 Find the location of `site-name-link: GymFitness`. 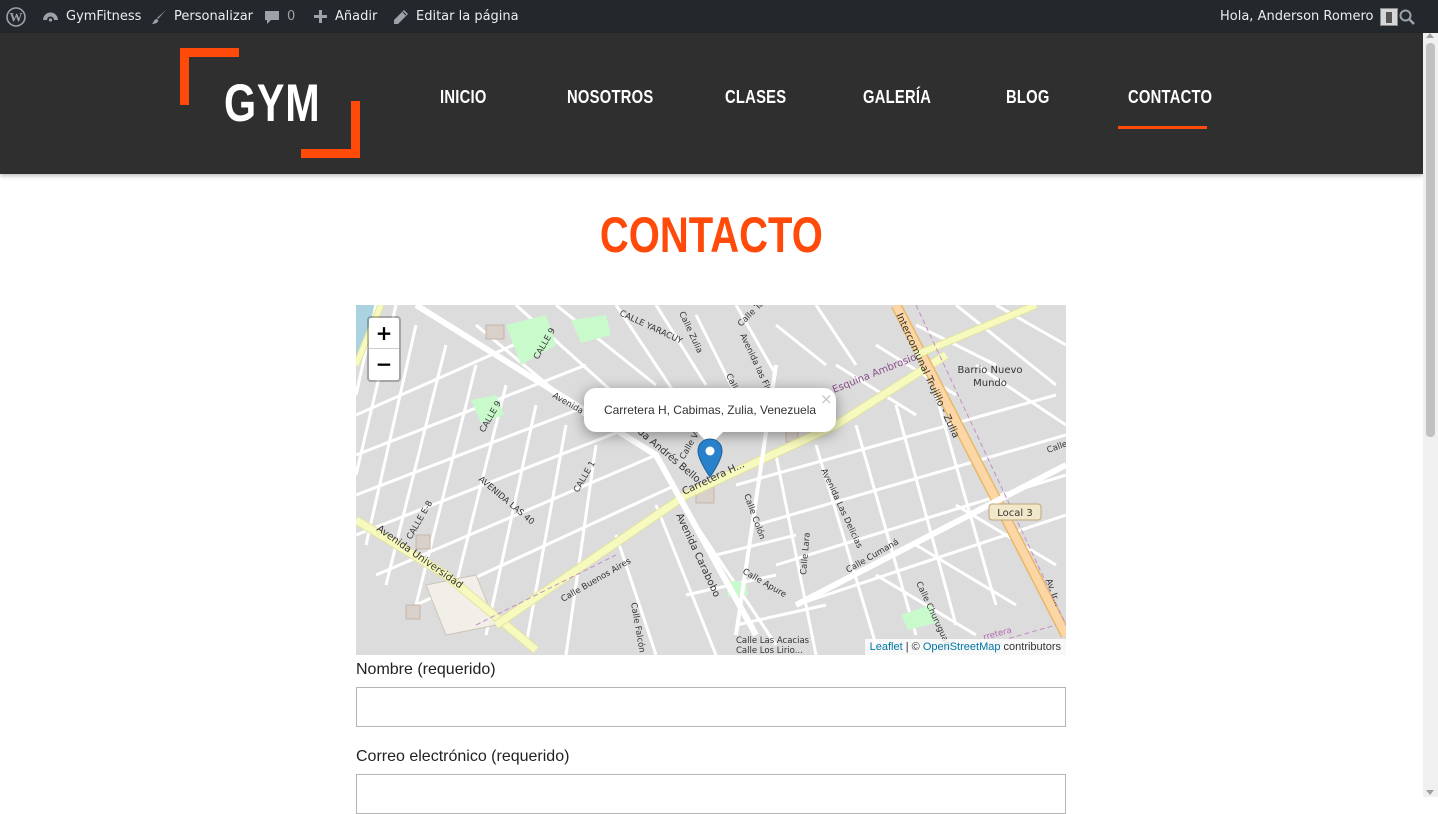

site-name-link: GymFitness is located at coordinates (91, 16).